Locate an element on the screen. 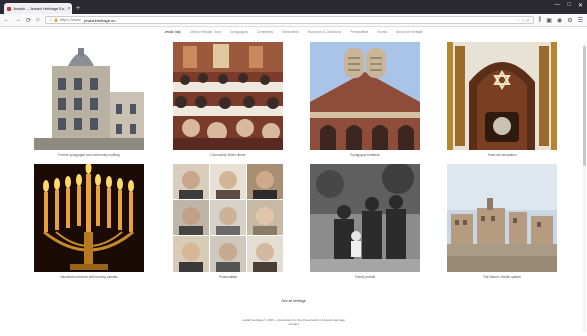 The image size is (587, 336). gallery-card: Synagogue entrance is located at coordinates (365, 99).